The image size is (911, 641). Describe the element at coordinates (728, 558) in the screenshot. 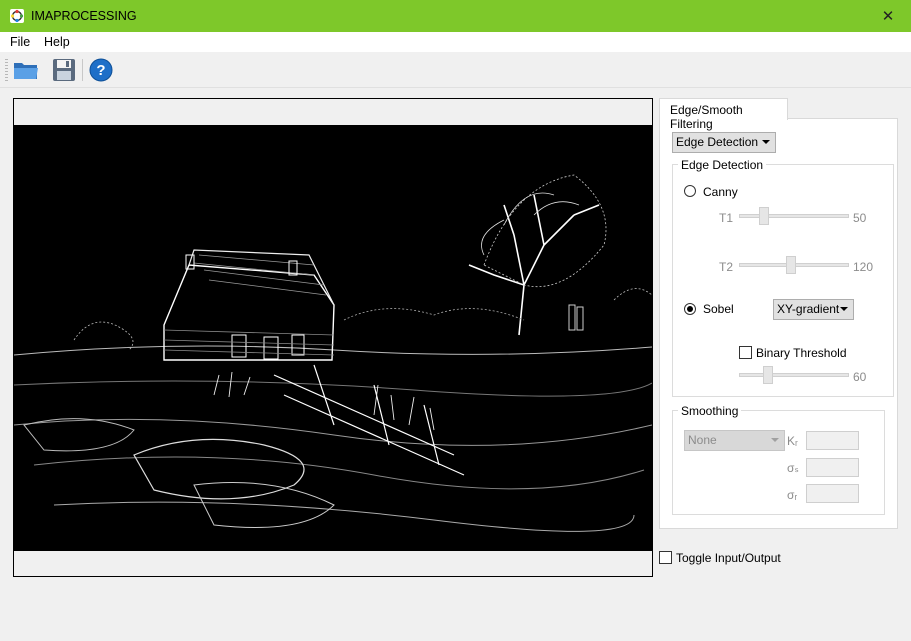

I see `toggle-input-output-label: Toggle Input/Output` at that location.